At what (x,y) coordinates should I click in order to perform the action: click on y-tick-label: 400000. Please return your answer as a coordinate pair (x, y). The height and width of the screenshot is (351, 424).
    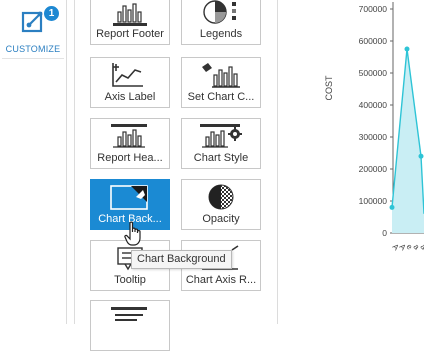
    Looking at the image, I should click on (373, 105).